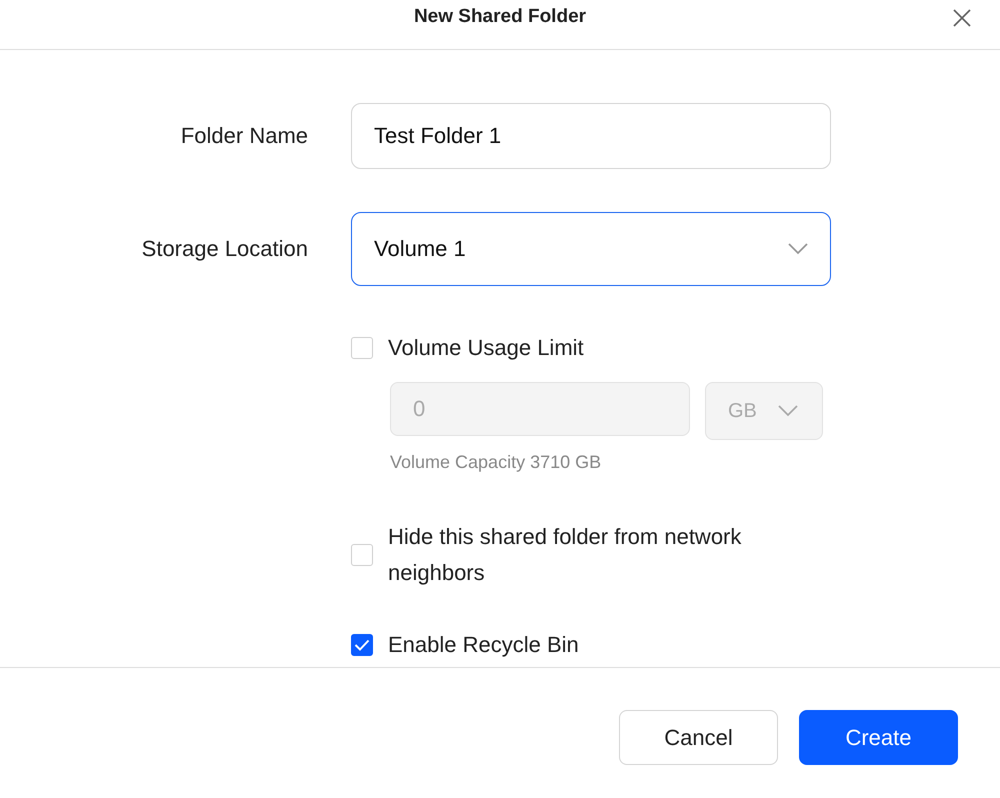 The image size is (1000, 798). What do you see at coordinates (225, 249) in the screenshot?
I see `field-label: Storage Location` at bounding box center [225, 249].